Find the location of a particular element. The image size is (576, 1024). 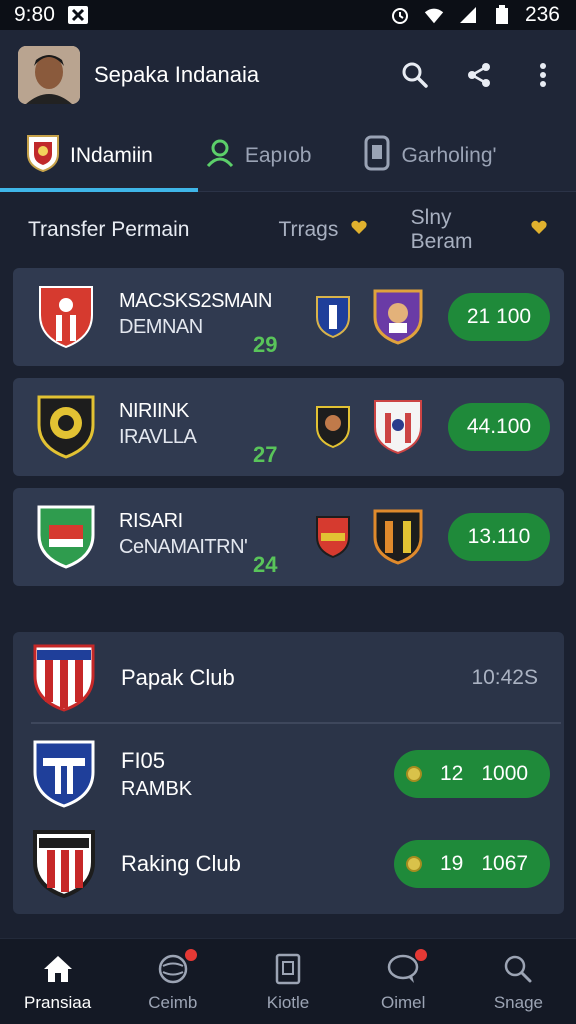

club-row: Raking Club 19 1067 is located at coordinates (288, 864).